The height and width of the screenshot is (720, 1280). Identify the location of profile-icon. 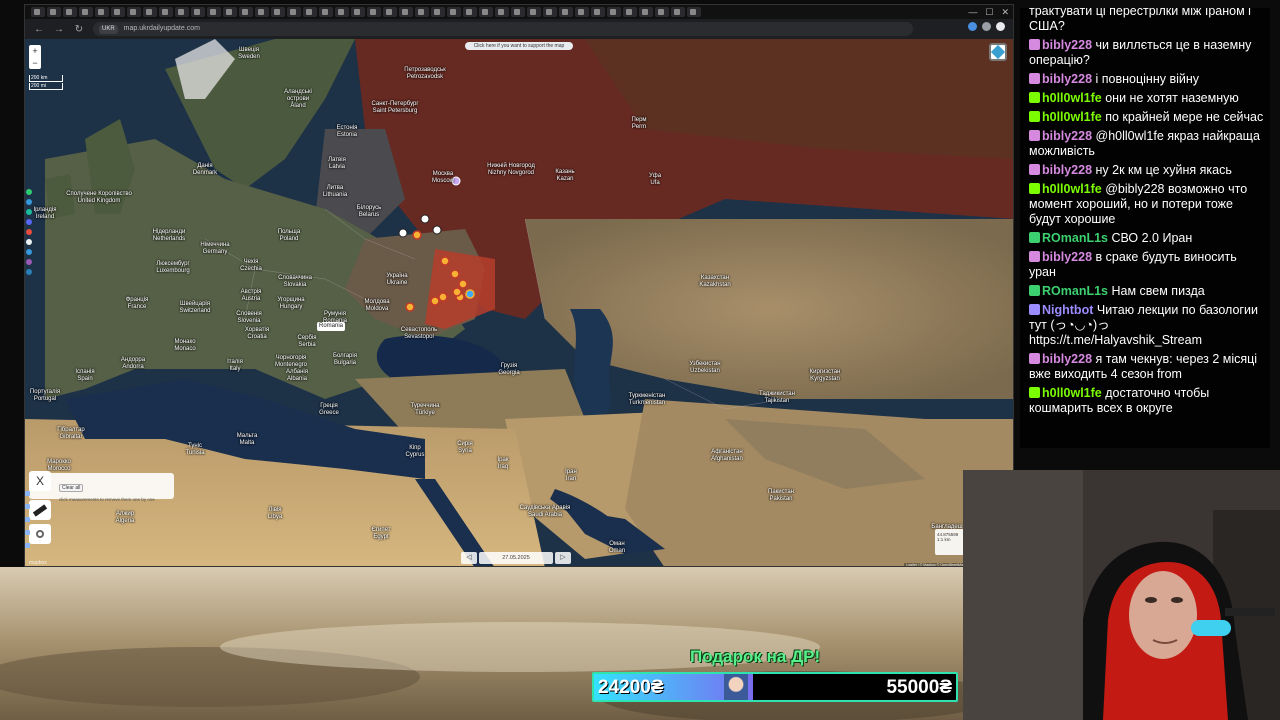
(1000, 26).